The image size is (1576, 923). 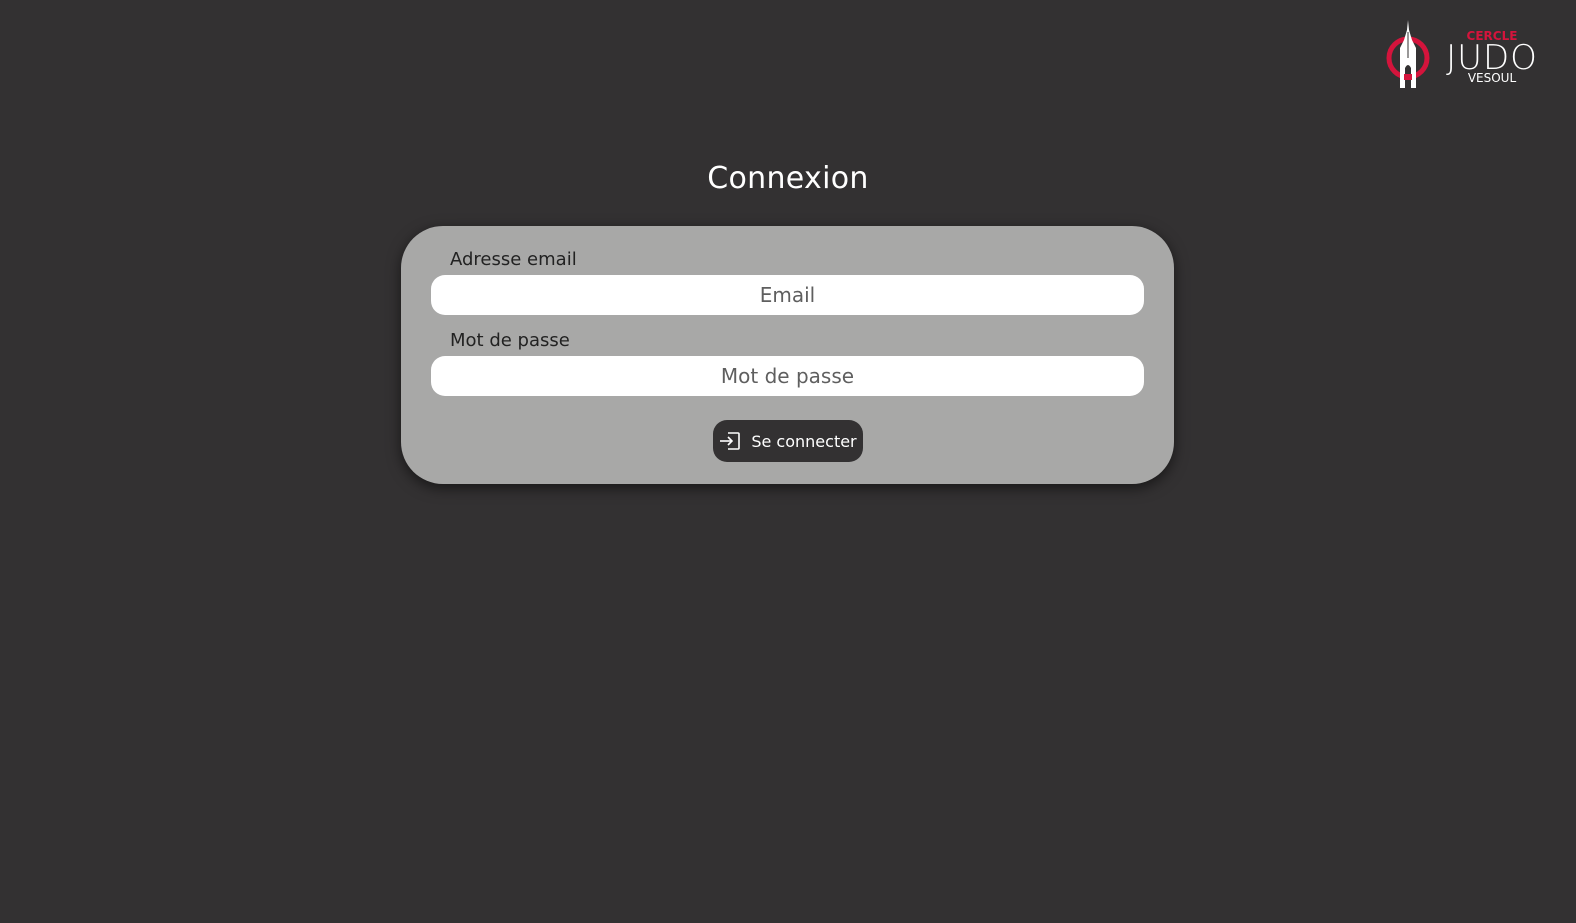 I want to click on password-label: Mot de passe, so click(x=510, y=340).